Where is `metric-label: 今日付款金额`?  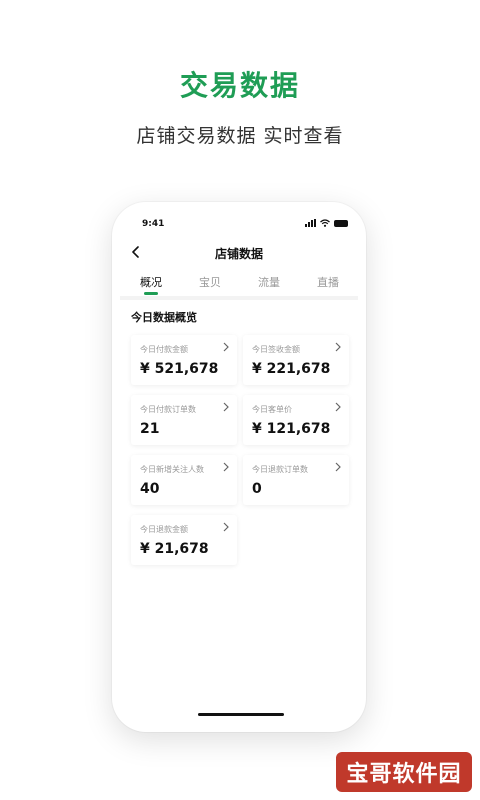
metric-label: 今日付款金额 is located at coordinates (164, 349).